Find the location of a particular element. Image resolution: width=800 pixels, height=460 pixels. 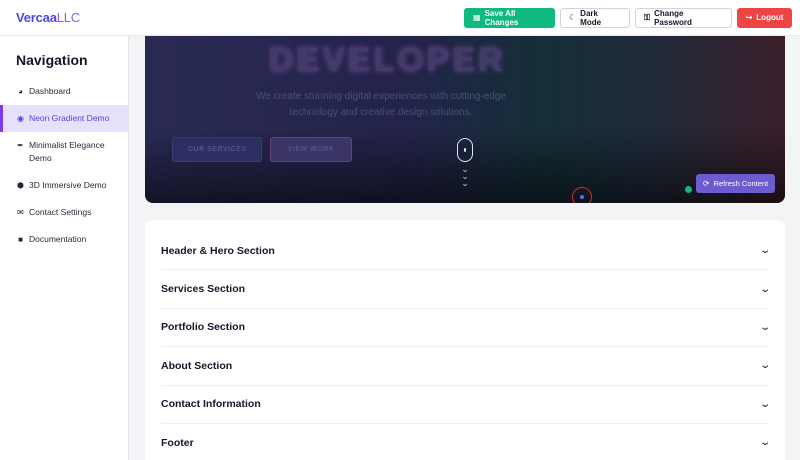

scroll-indicator is located at coordinates (465, 150).